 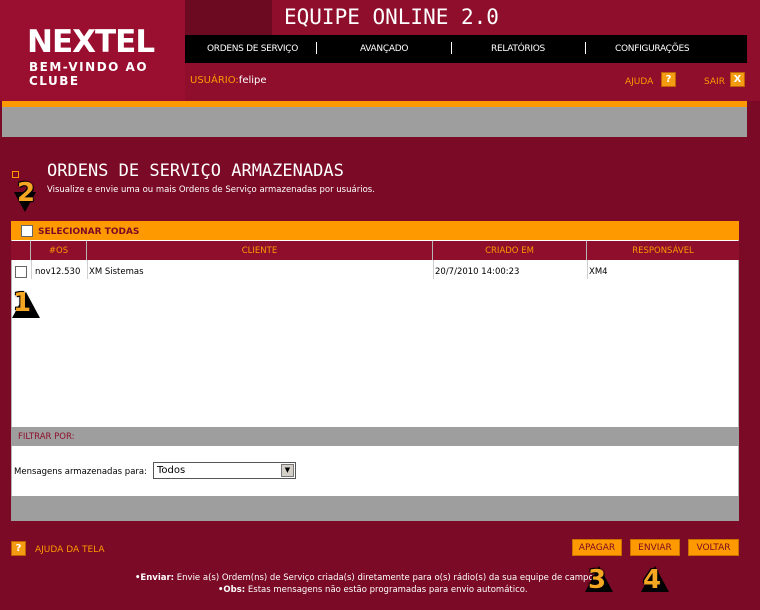 I want to click on select-all-label: SELECIONAR TODAS, so click(x=88, y=232).